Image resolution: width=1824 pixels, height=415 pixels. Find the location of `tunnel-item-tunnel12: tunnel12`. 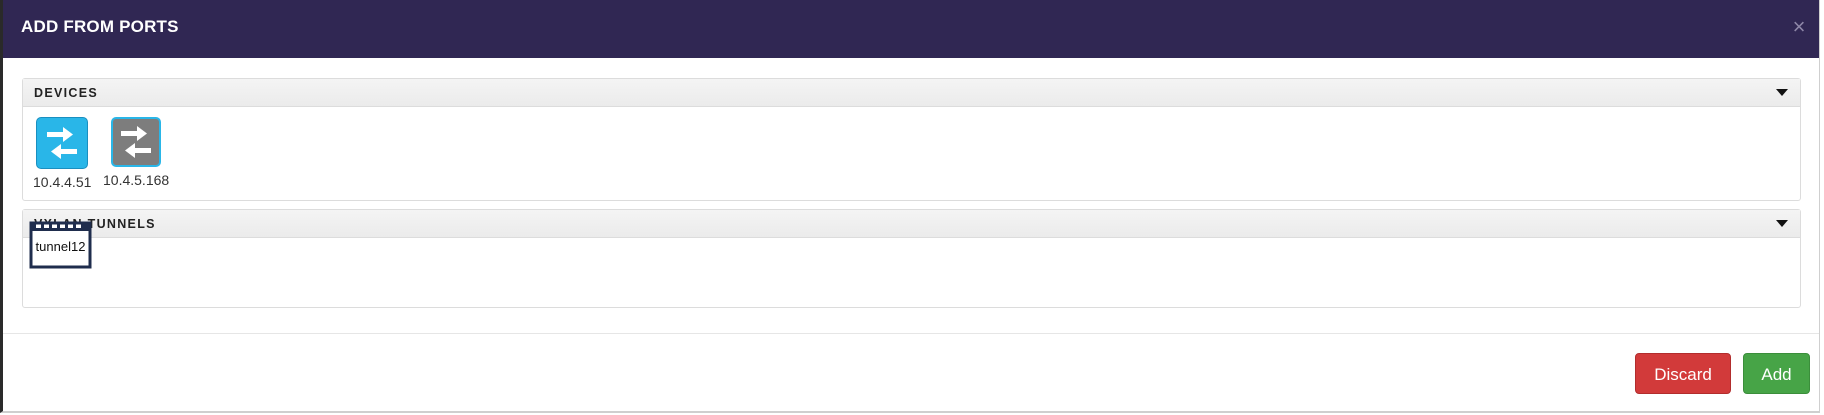

tunnel-item-tunnel12: tunnel12 is located at coordinates (60, 245).